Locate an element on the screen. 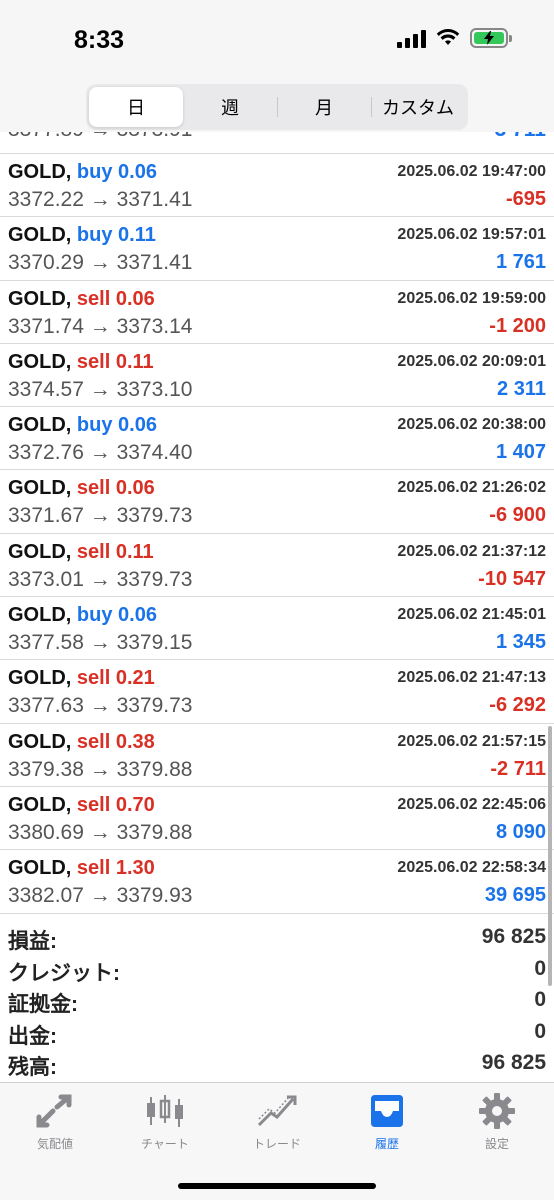  summary-row: 残高: 96 825 is located at coordinates (277, 1064).